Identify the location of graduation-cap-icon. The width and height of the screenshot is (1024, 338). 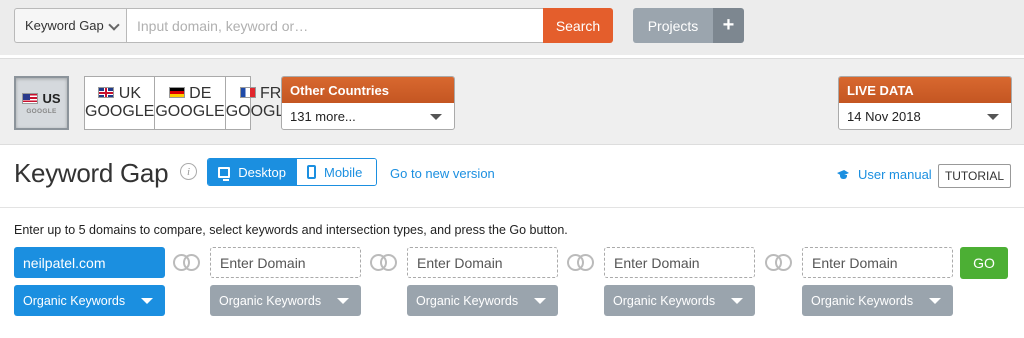
(844, 175).